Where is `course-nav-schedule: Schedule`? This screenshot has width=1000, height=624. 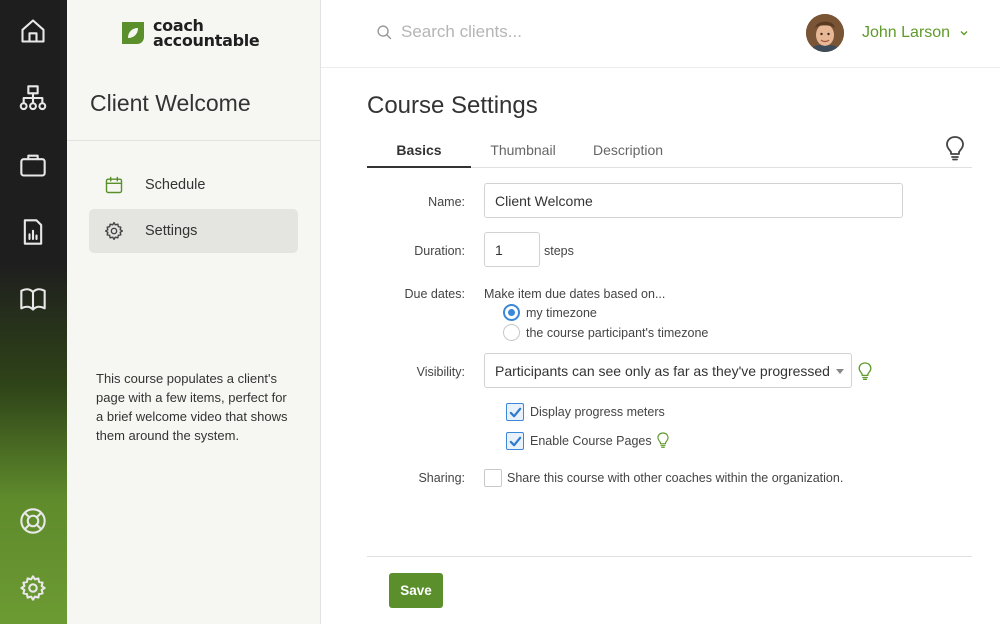
course-nav-schedule: Schedule is located at coordinates (193, 185).